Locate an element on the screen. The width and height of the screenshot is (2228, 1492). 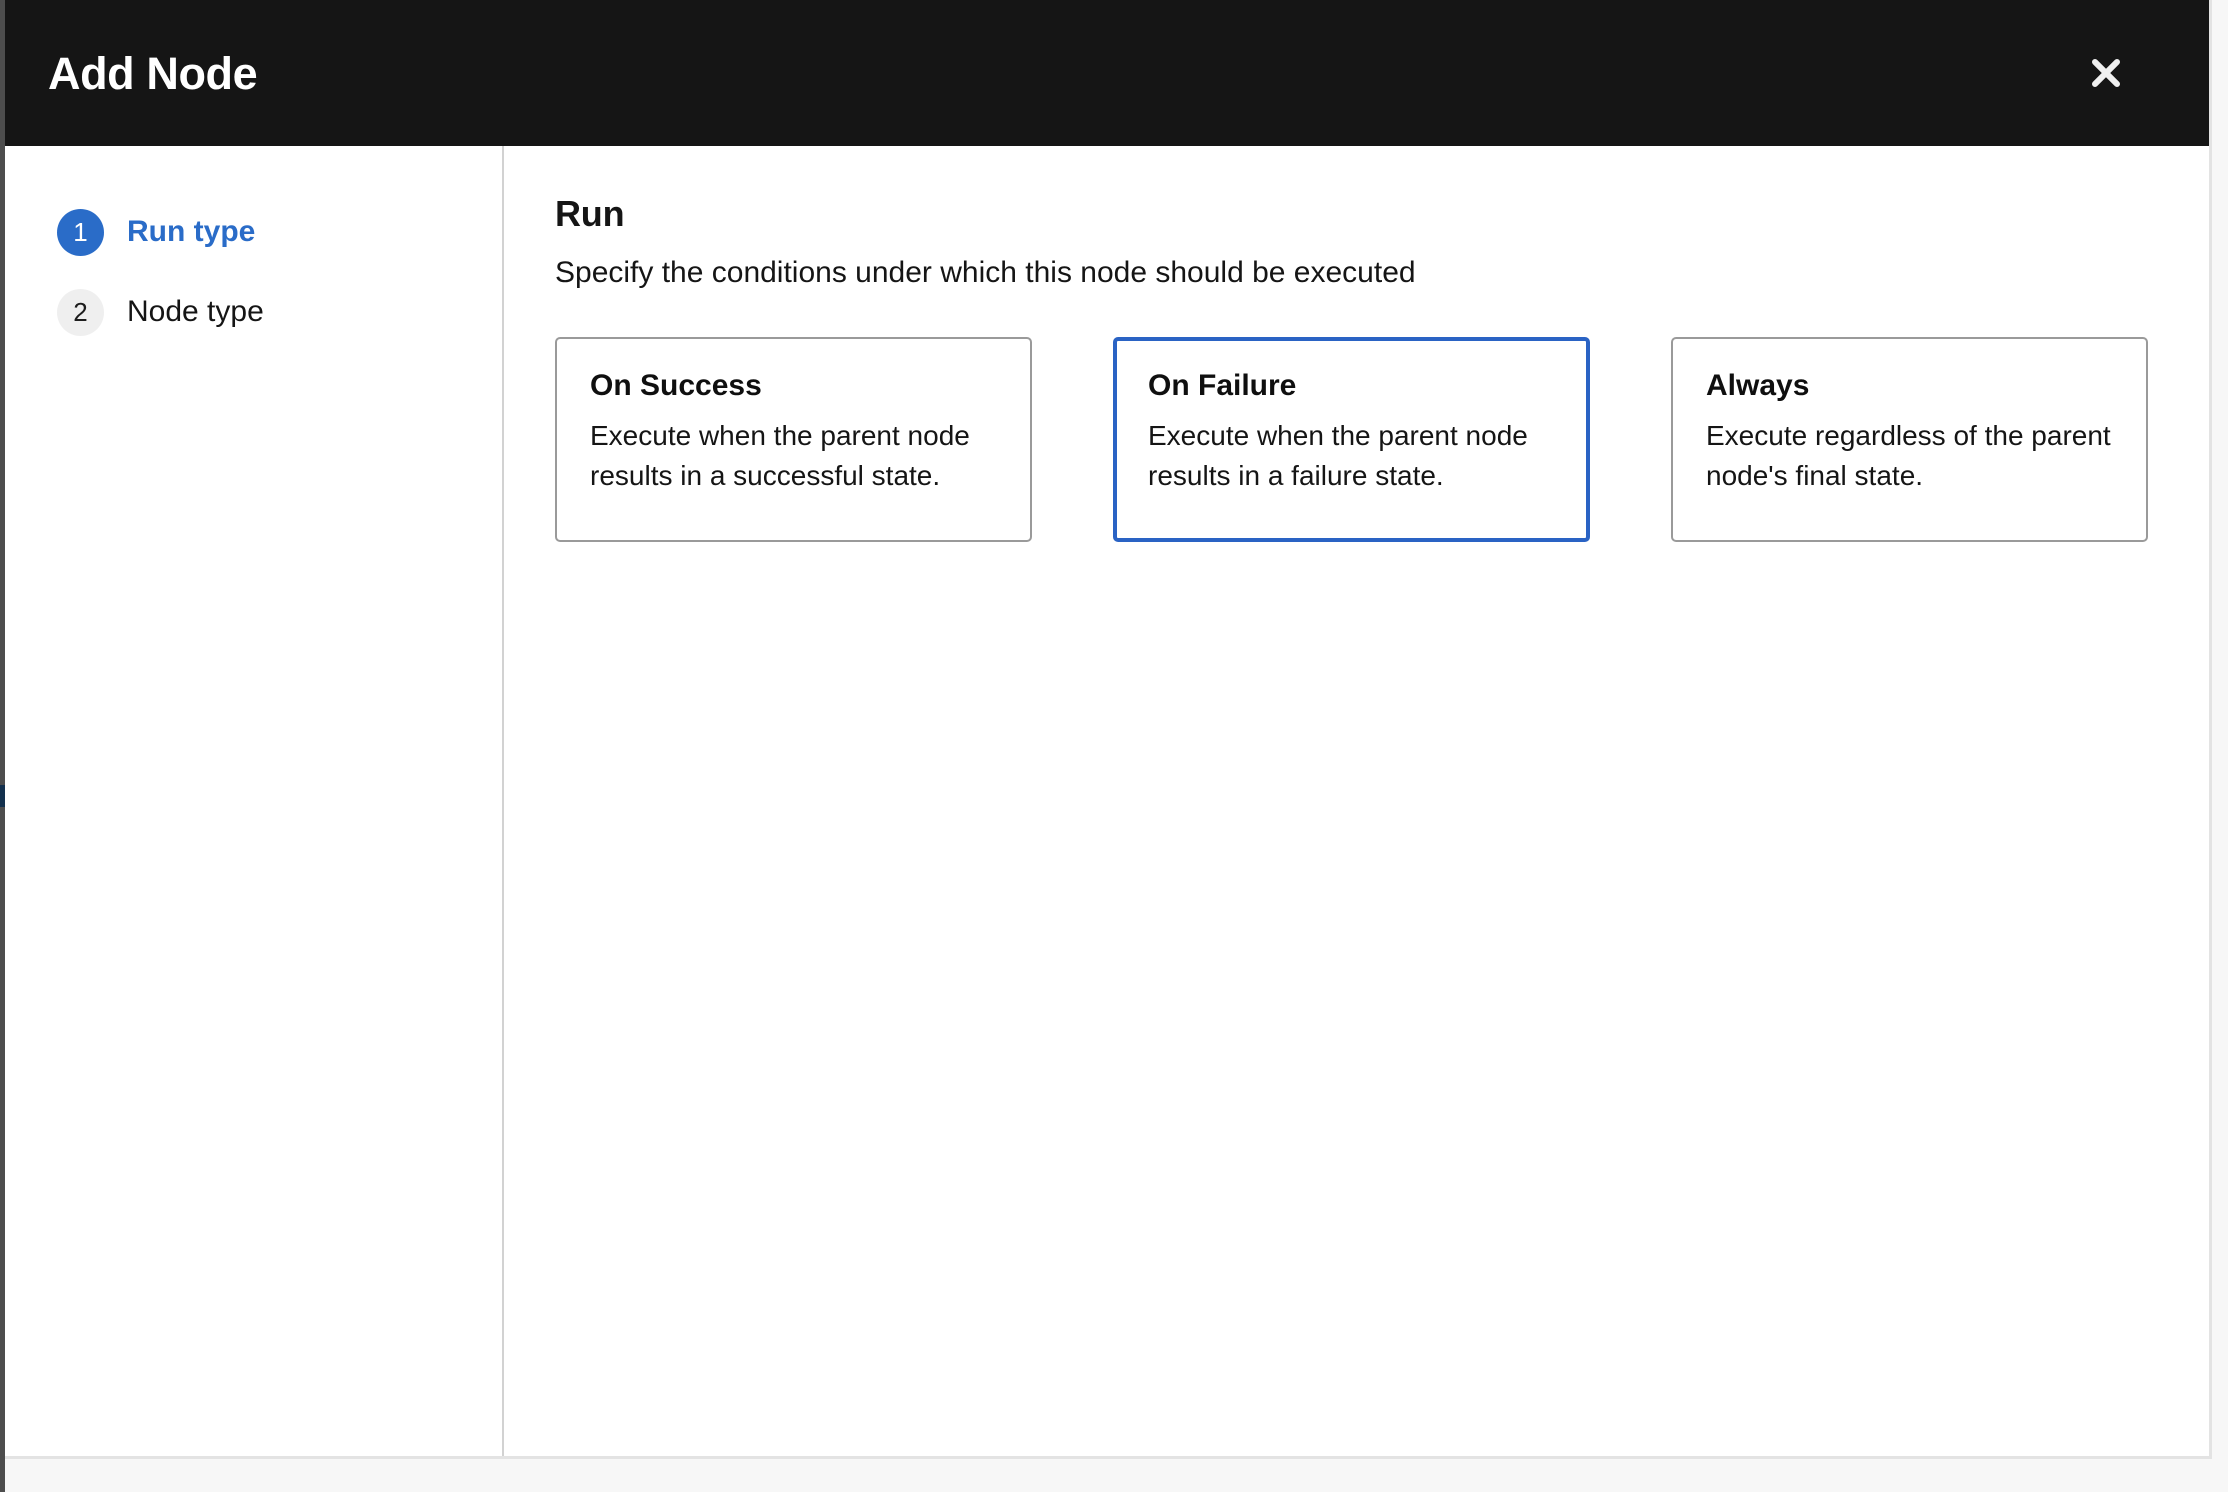
close-icon is located at coordinates (2106, 73).